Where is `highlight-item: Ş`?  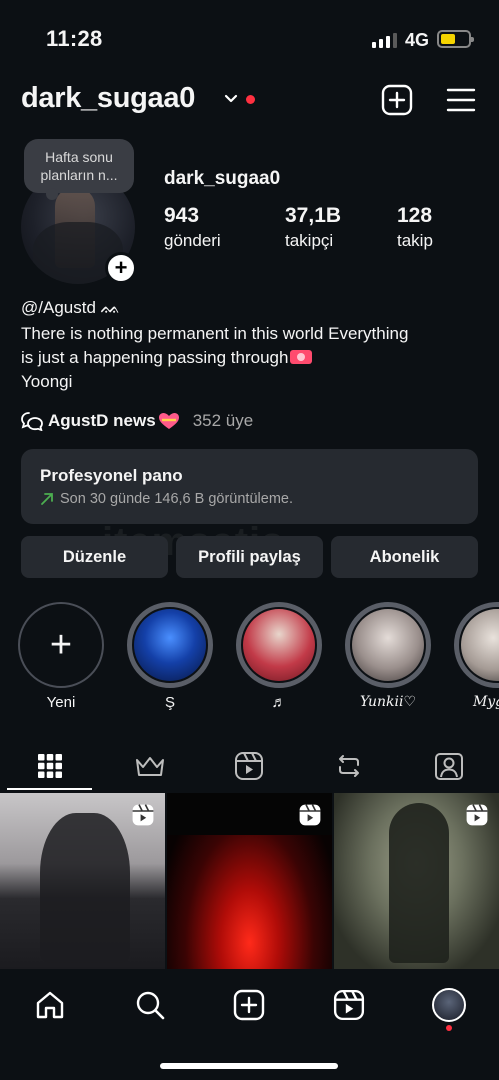 highlight-item: Ş is located at coordinates (170, 656).